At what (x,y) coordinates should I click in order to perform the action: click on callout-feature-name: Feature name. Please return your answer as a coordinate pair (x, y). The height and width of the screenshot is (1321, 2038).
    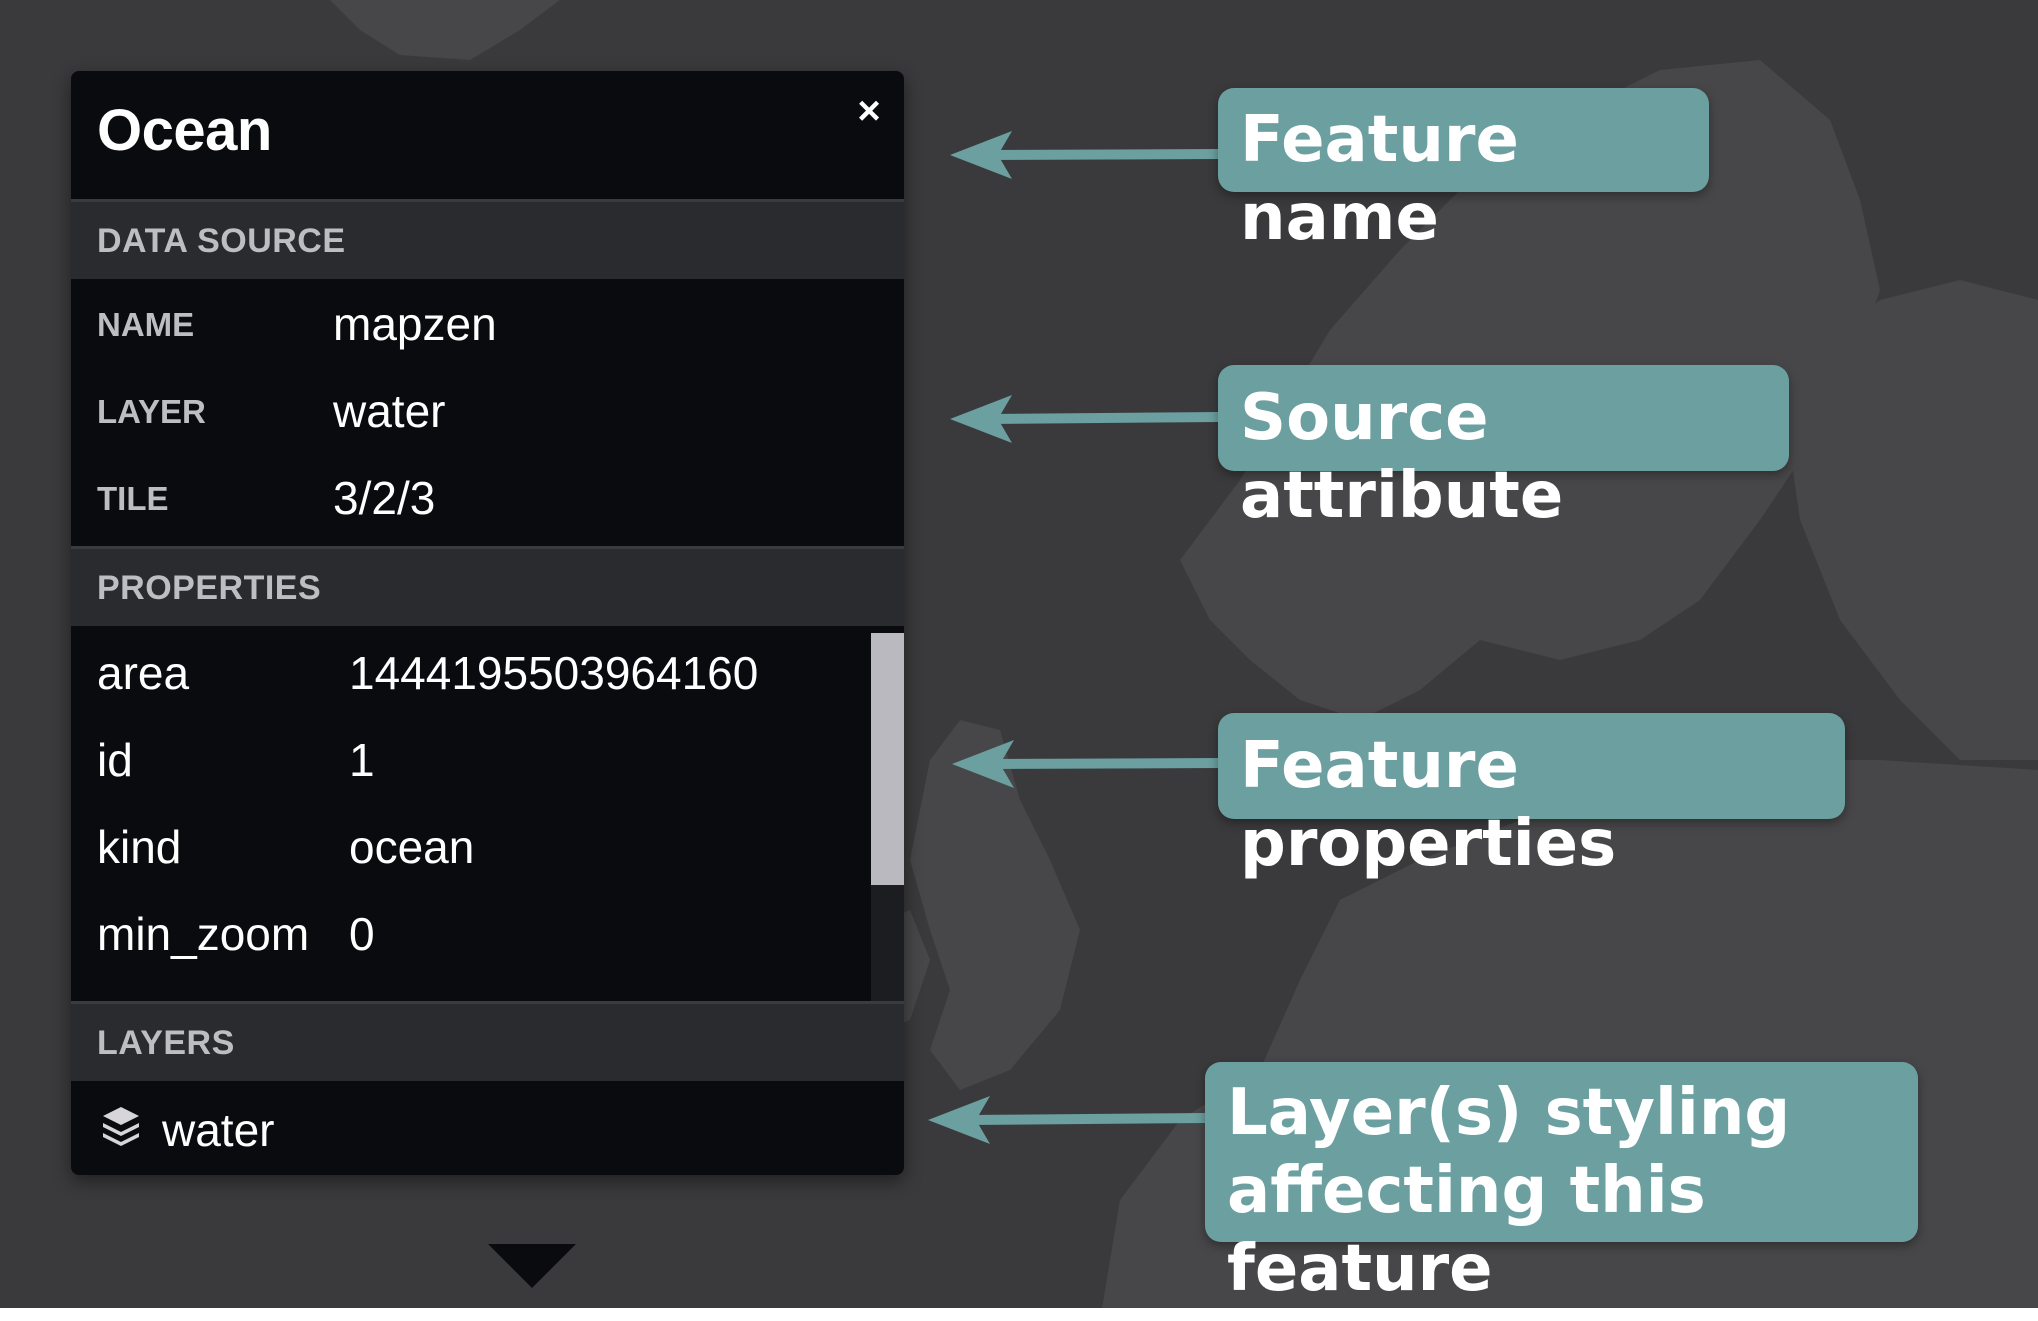
    Looking at the image, I should click on (1463, 171).